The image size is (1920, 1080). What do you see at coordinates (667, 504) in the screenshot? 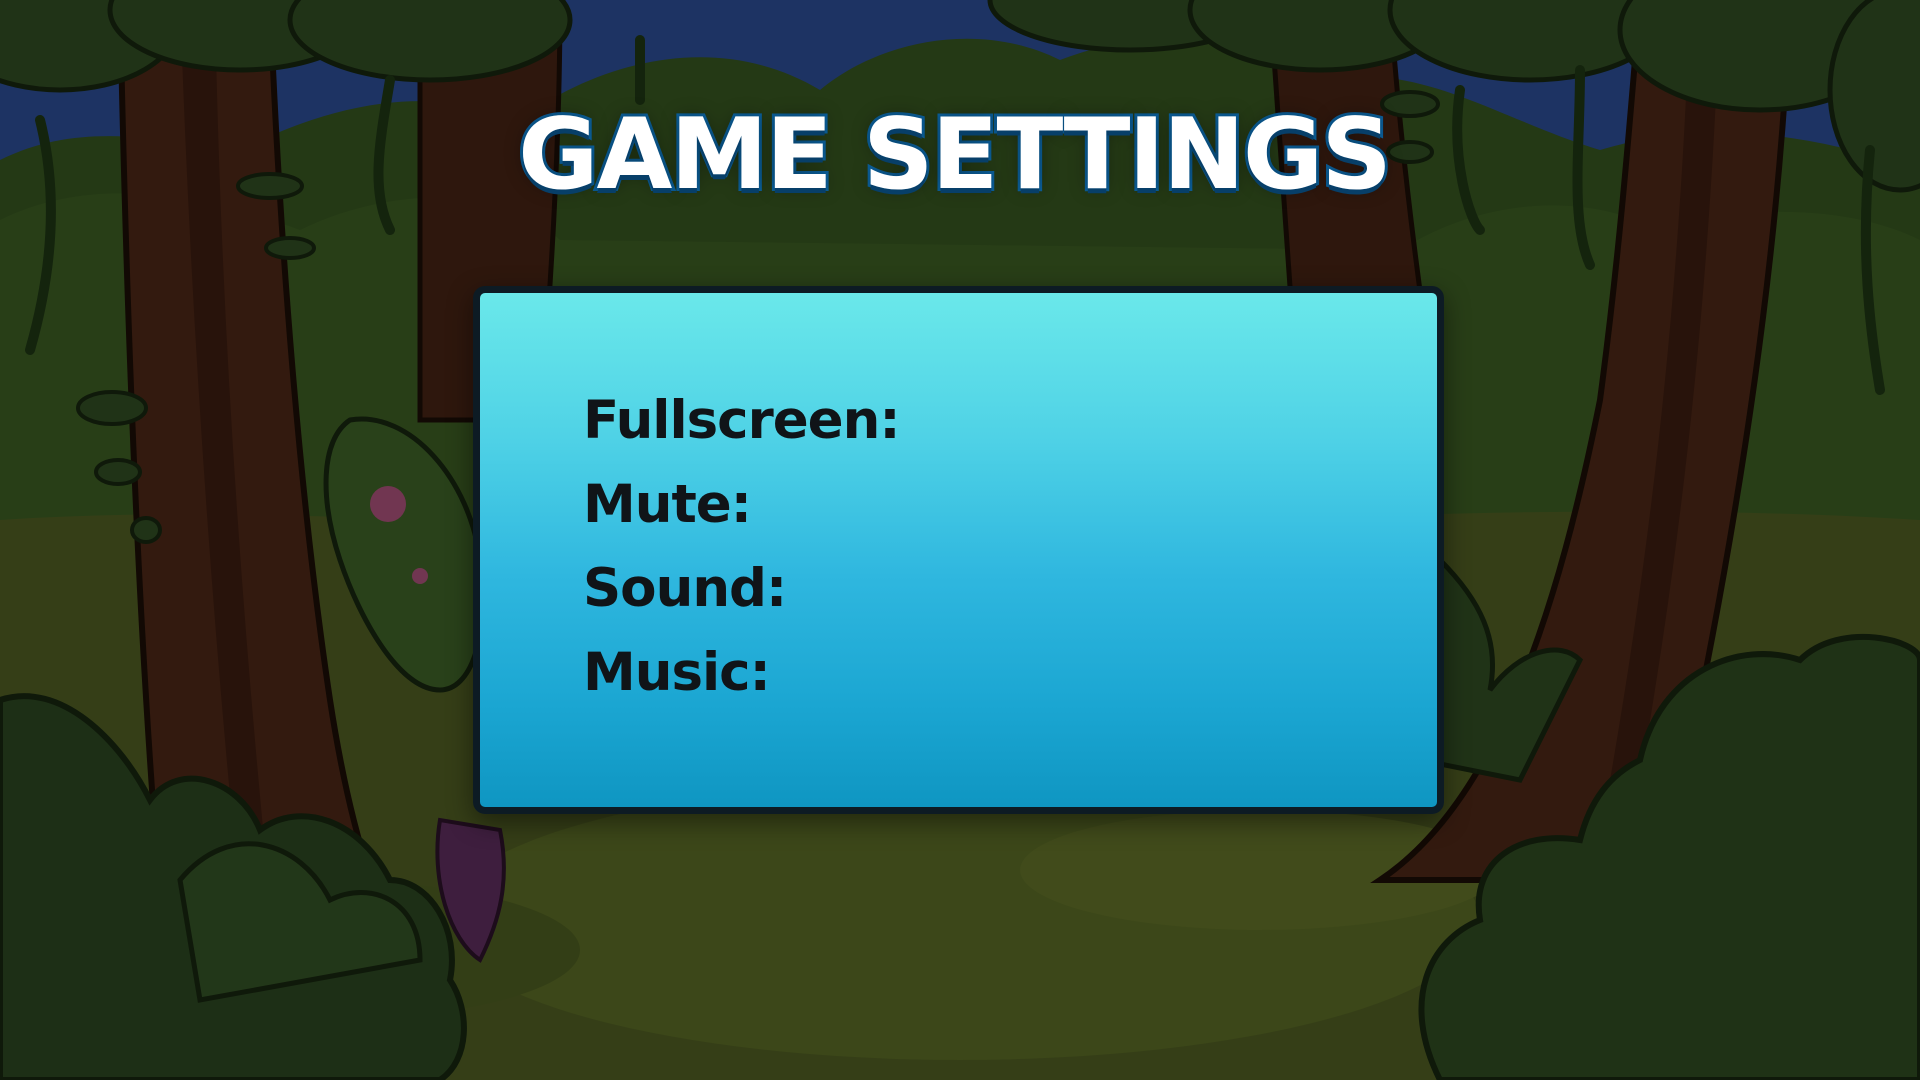
I see `setting-label-mute: Mute:` at bounding box center [667, 504].